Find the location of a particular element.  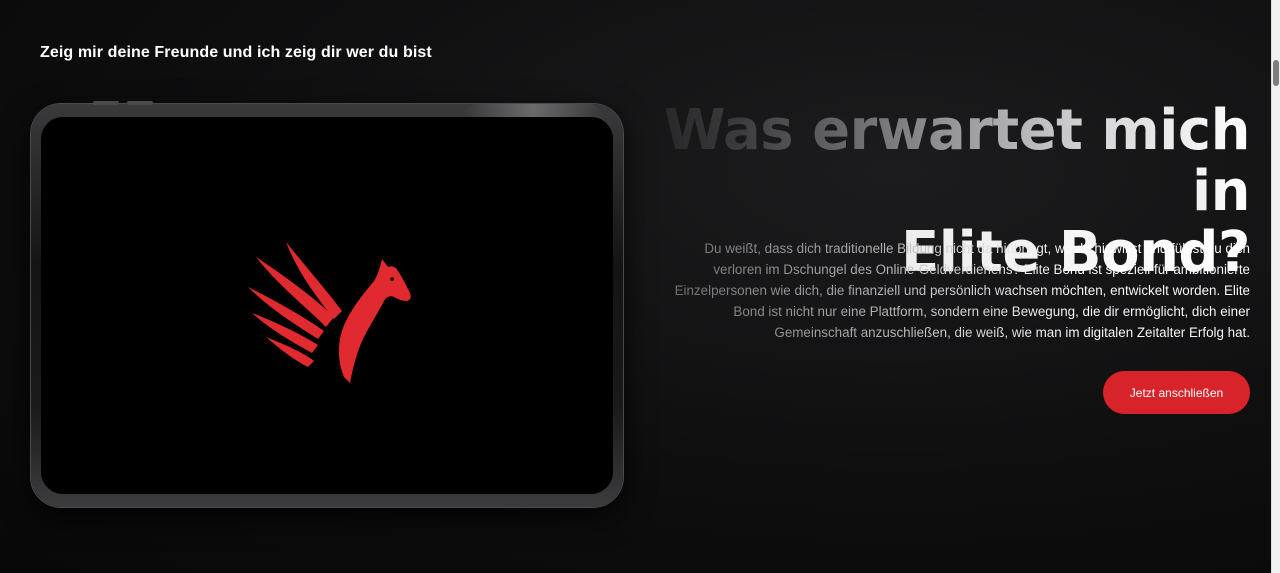

headline-line-1: Was erwartet mich in is located at coordinates (930, 161).